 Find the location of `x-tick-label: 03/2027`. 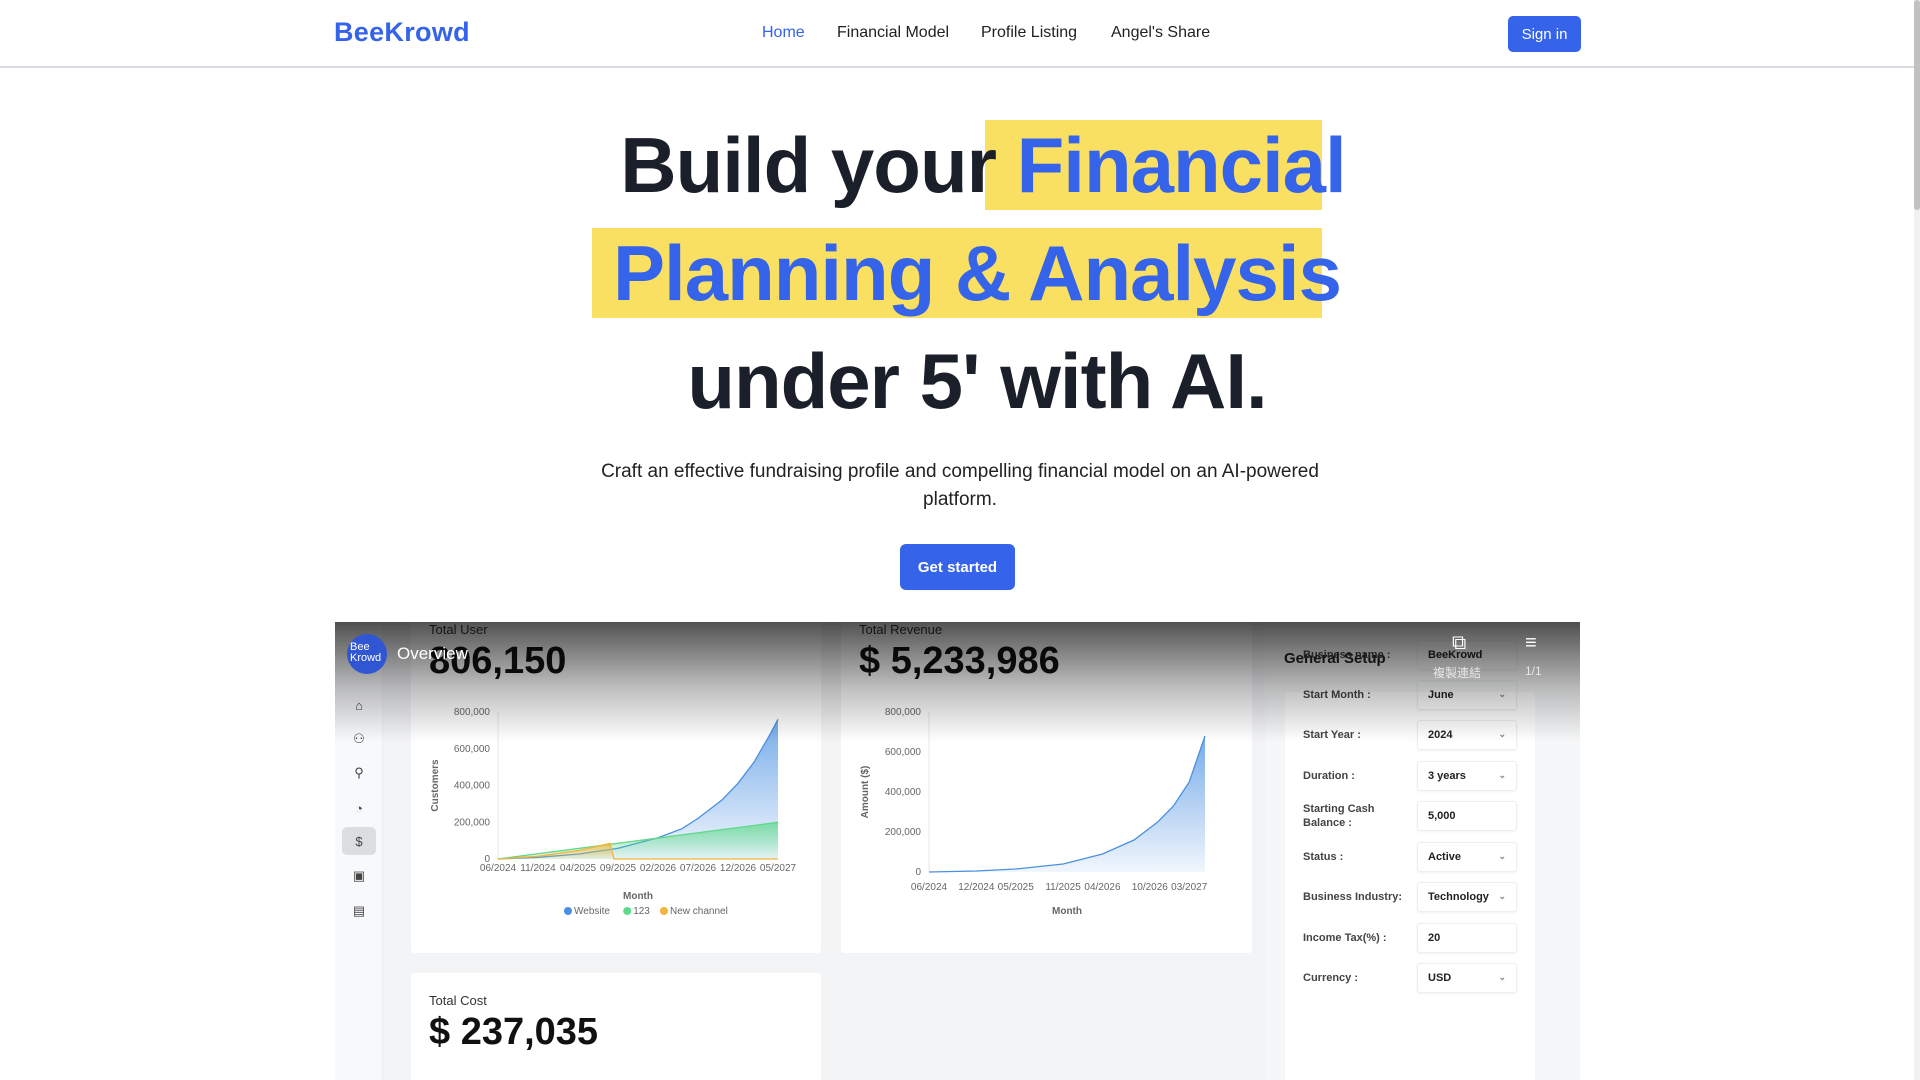

x-tick-label: 03/2027 is located at coordinates (1189, 887).